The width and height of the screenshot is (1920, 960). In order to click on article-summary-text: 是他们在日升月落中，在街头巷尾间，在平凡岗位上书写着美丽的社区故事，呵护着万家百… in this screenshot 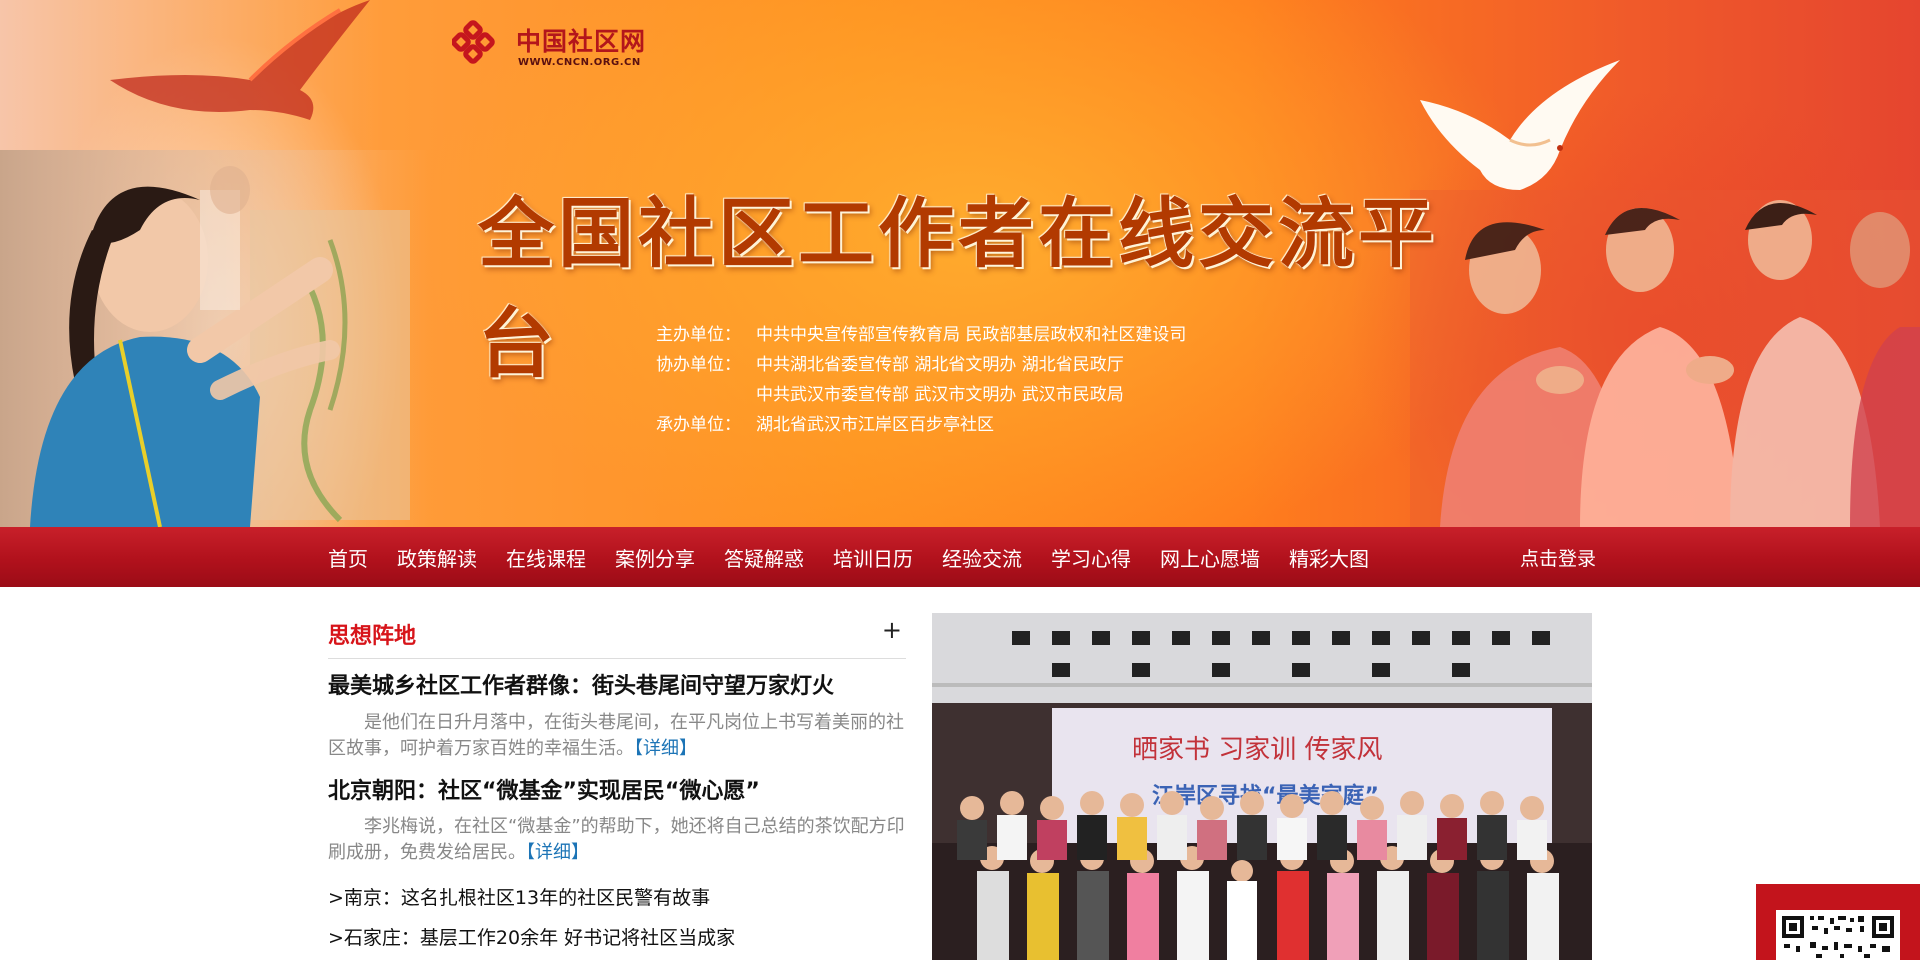, I will do `click(616, 735)`.